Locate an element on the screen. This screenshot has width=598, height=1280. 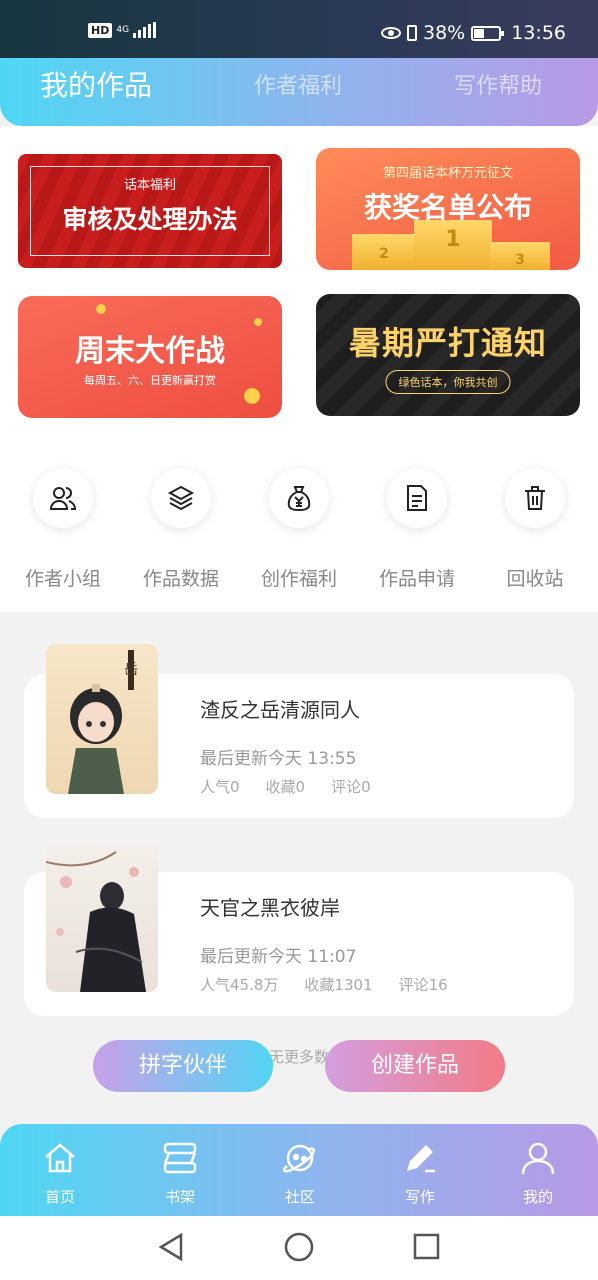
pen-icon is located at coordinates (420, 1158).